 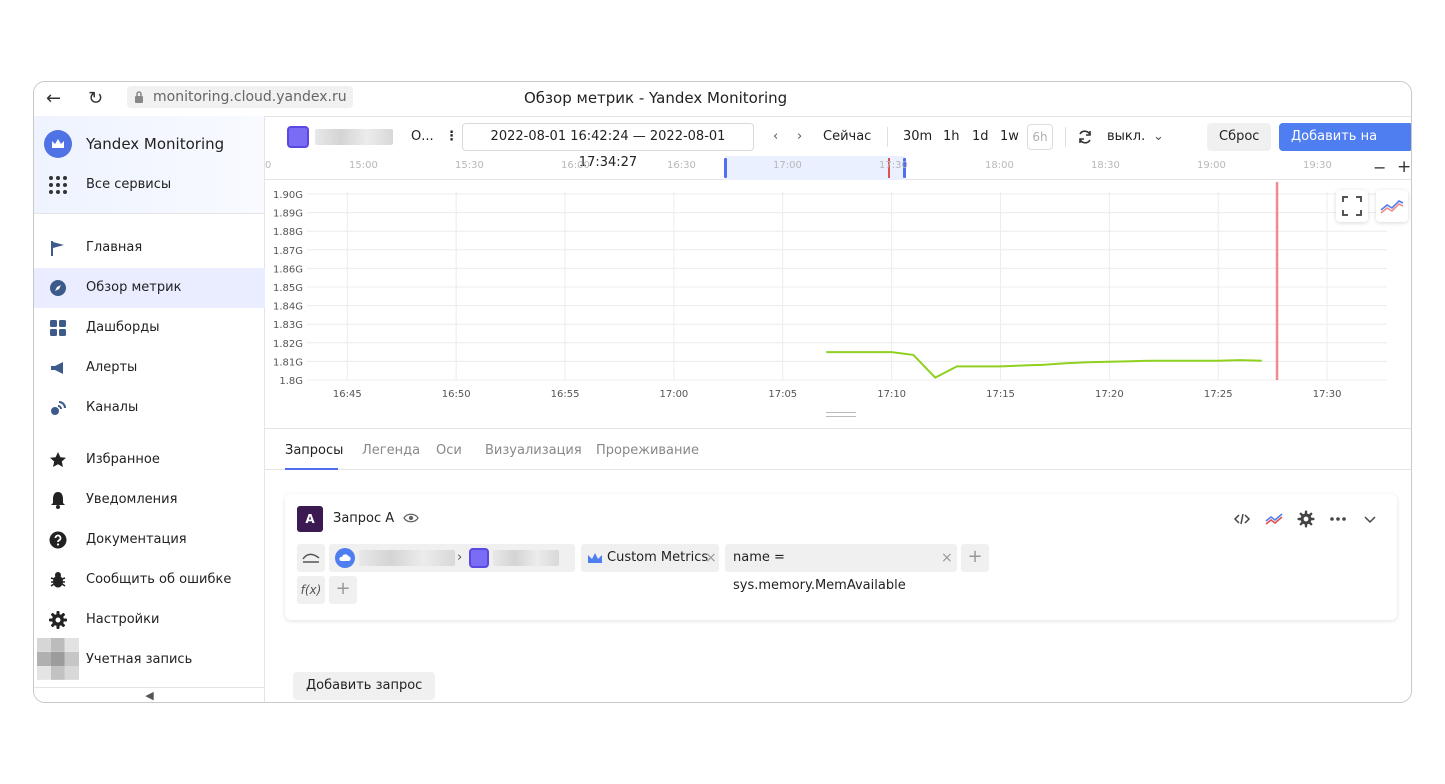 I want to click on x-tick-label: 16:55, so click(x=565, y=394).